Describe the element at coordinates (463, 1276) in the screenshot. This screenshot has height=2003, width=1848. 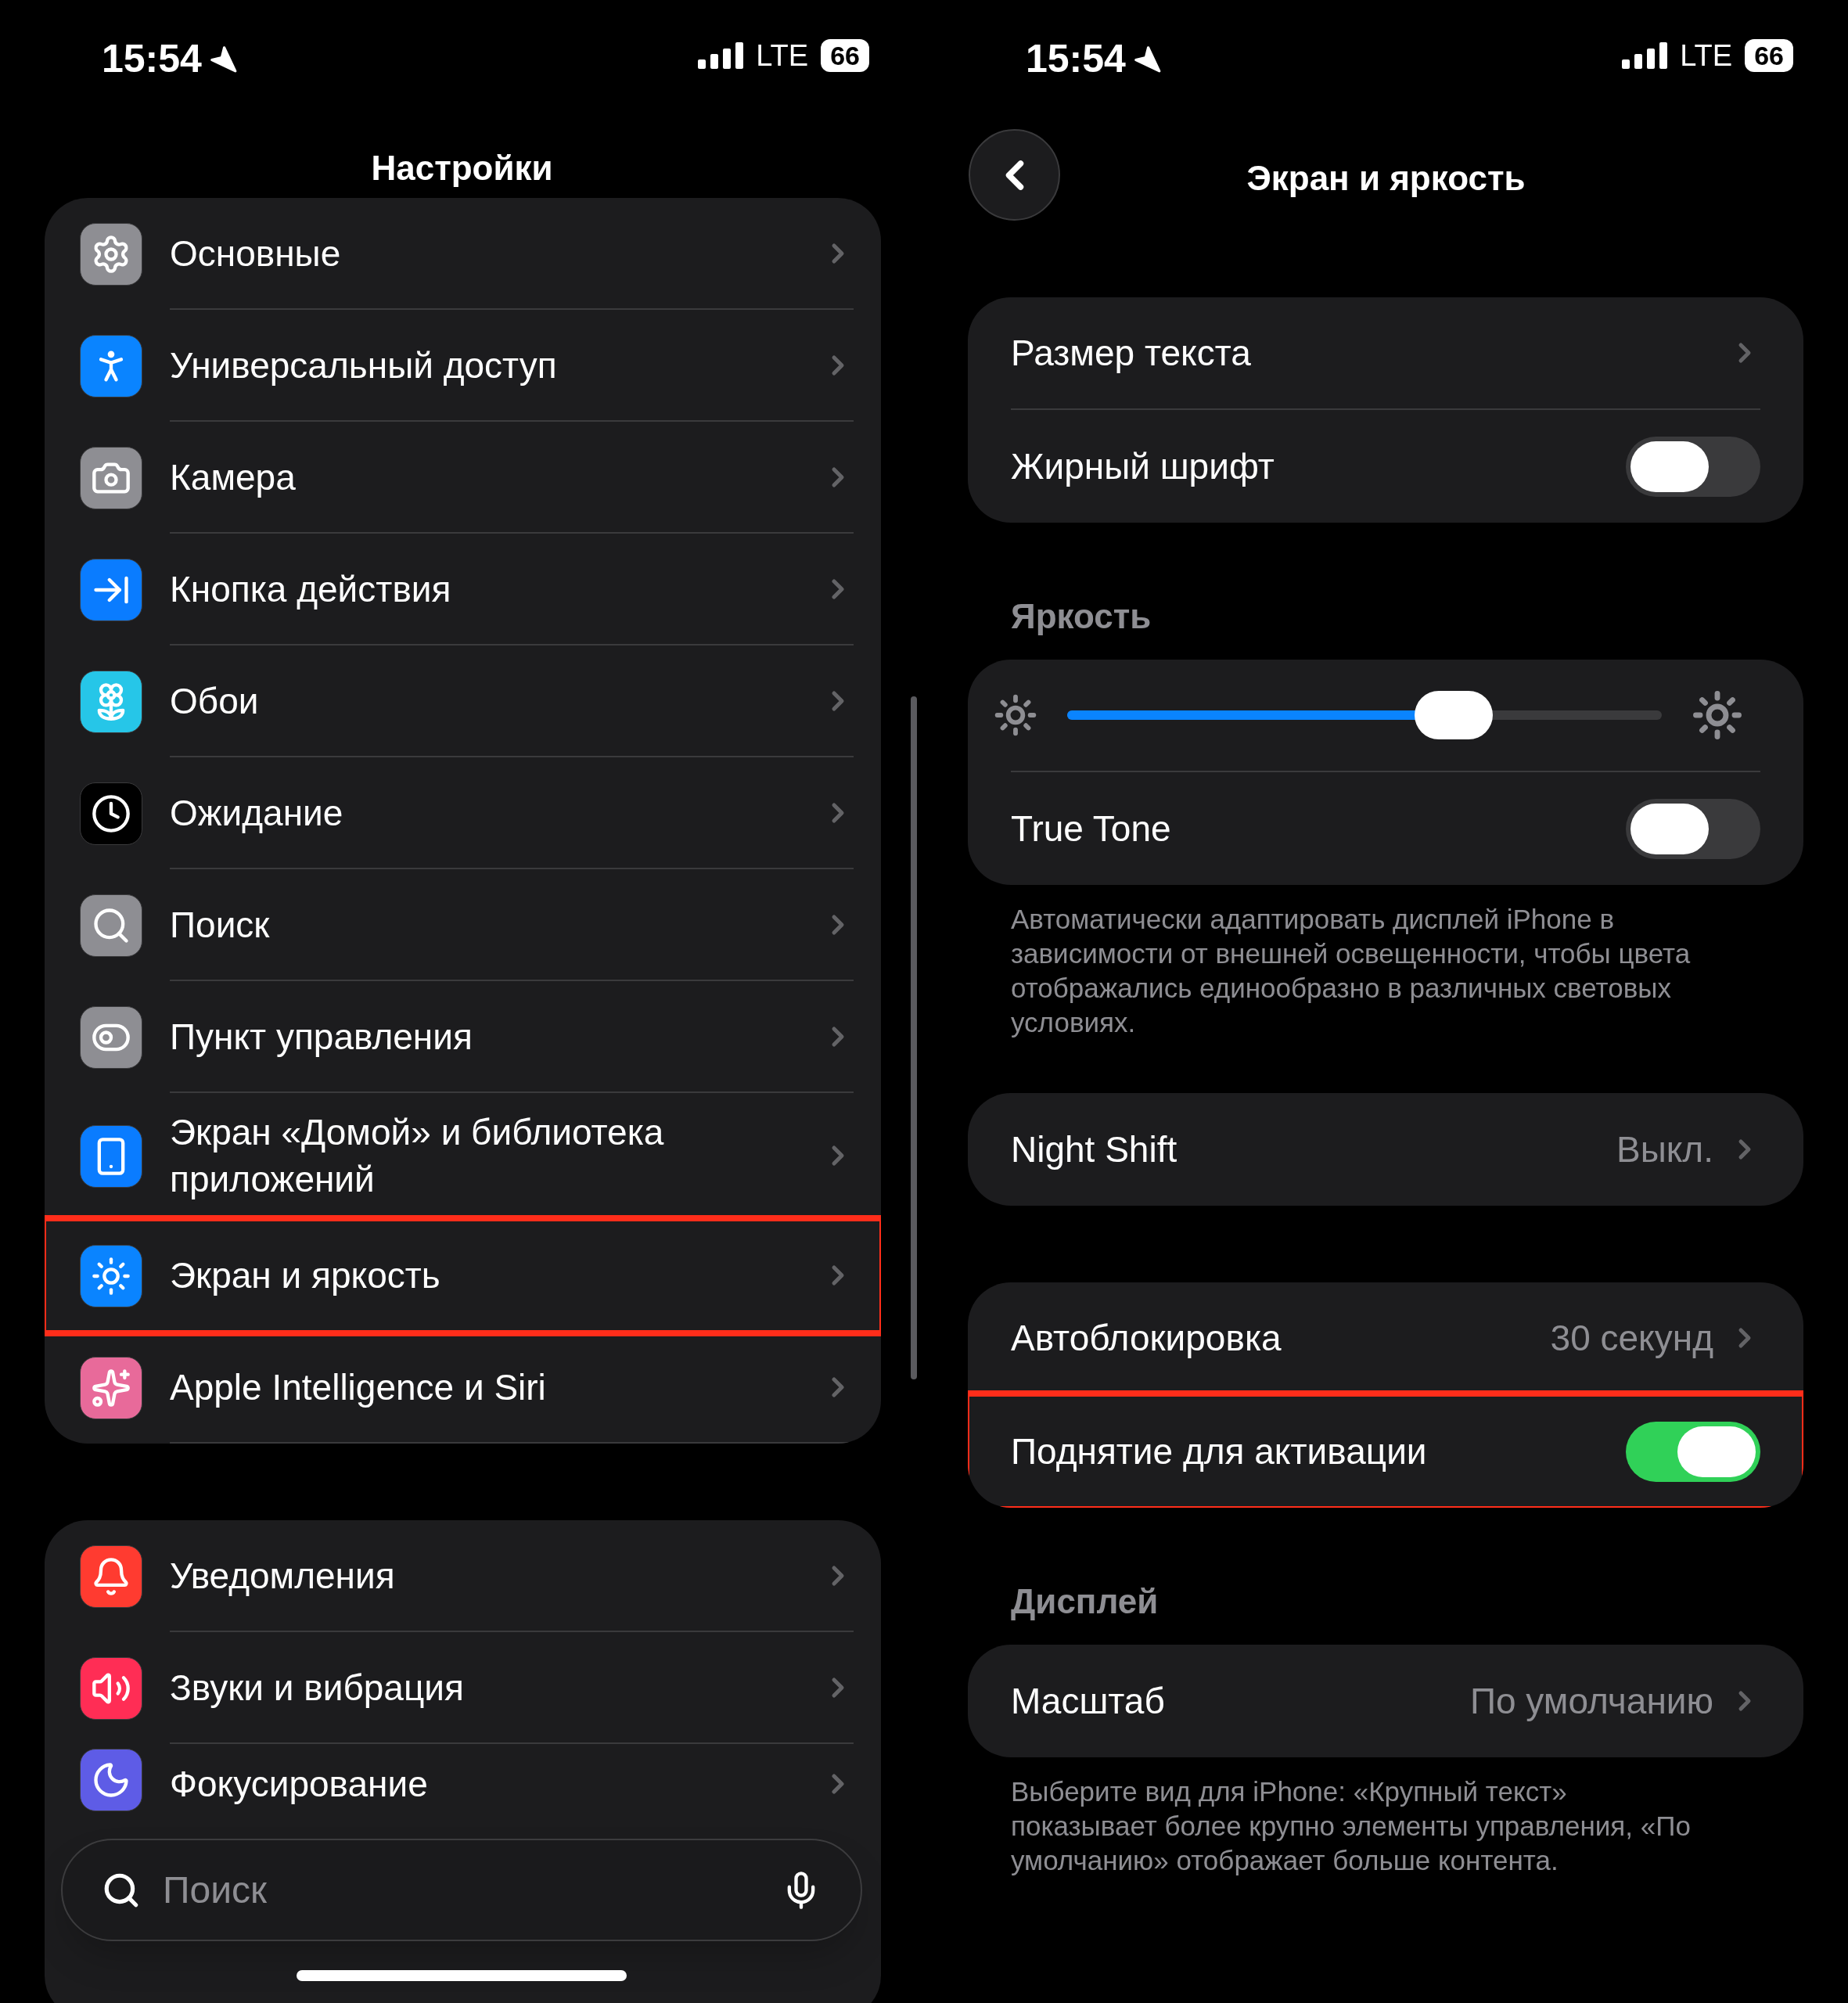
I see `settings-row: Экран и яркость` at that location.